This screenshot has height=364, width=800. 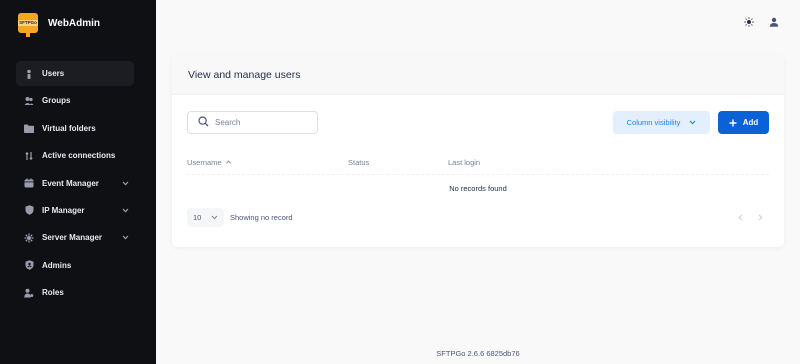 I want to click on sidebar-item-label: Admins, so click(x=57, y=265).